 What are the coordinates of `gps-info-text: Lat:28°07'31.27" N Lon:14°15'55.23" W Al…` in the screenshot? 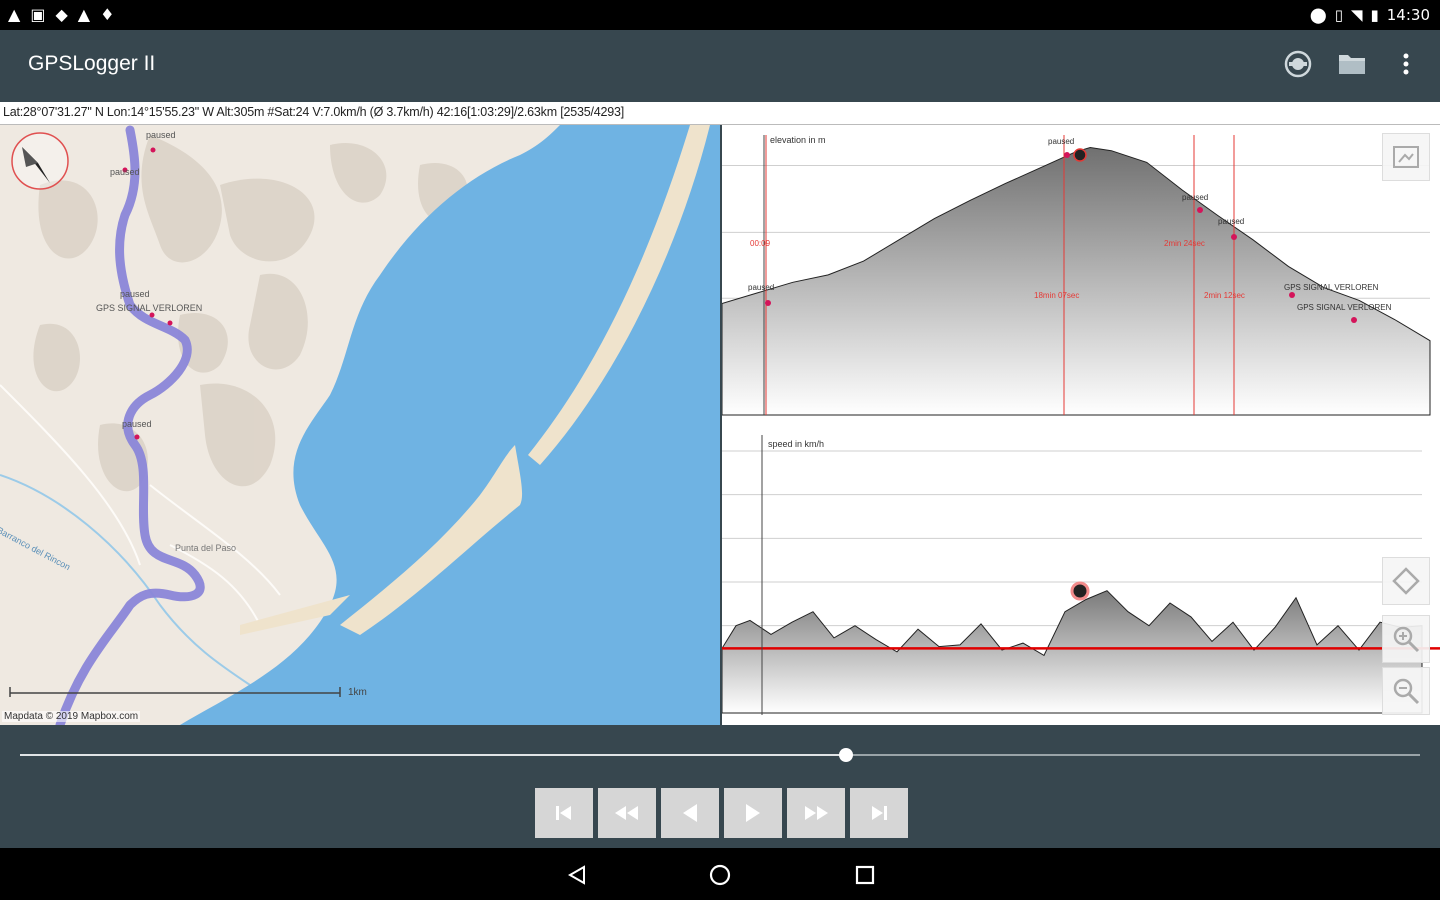 It's located at (314, 112).